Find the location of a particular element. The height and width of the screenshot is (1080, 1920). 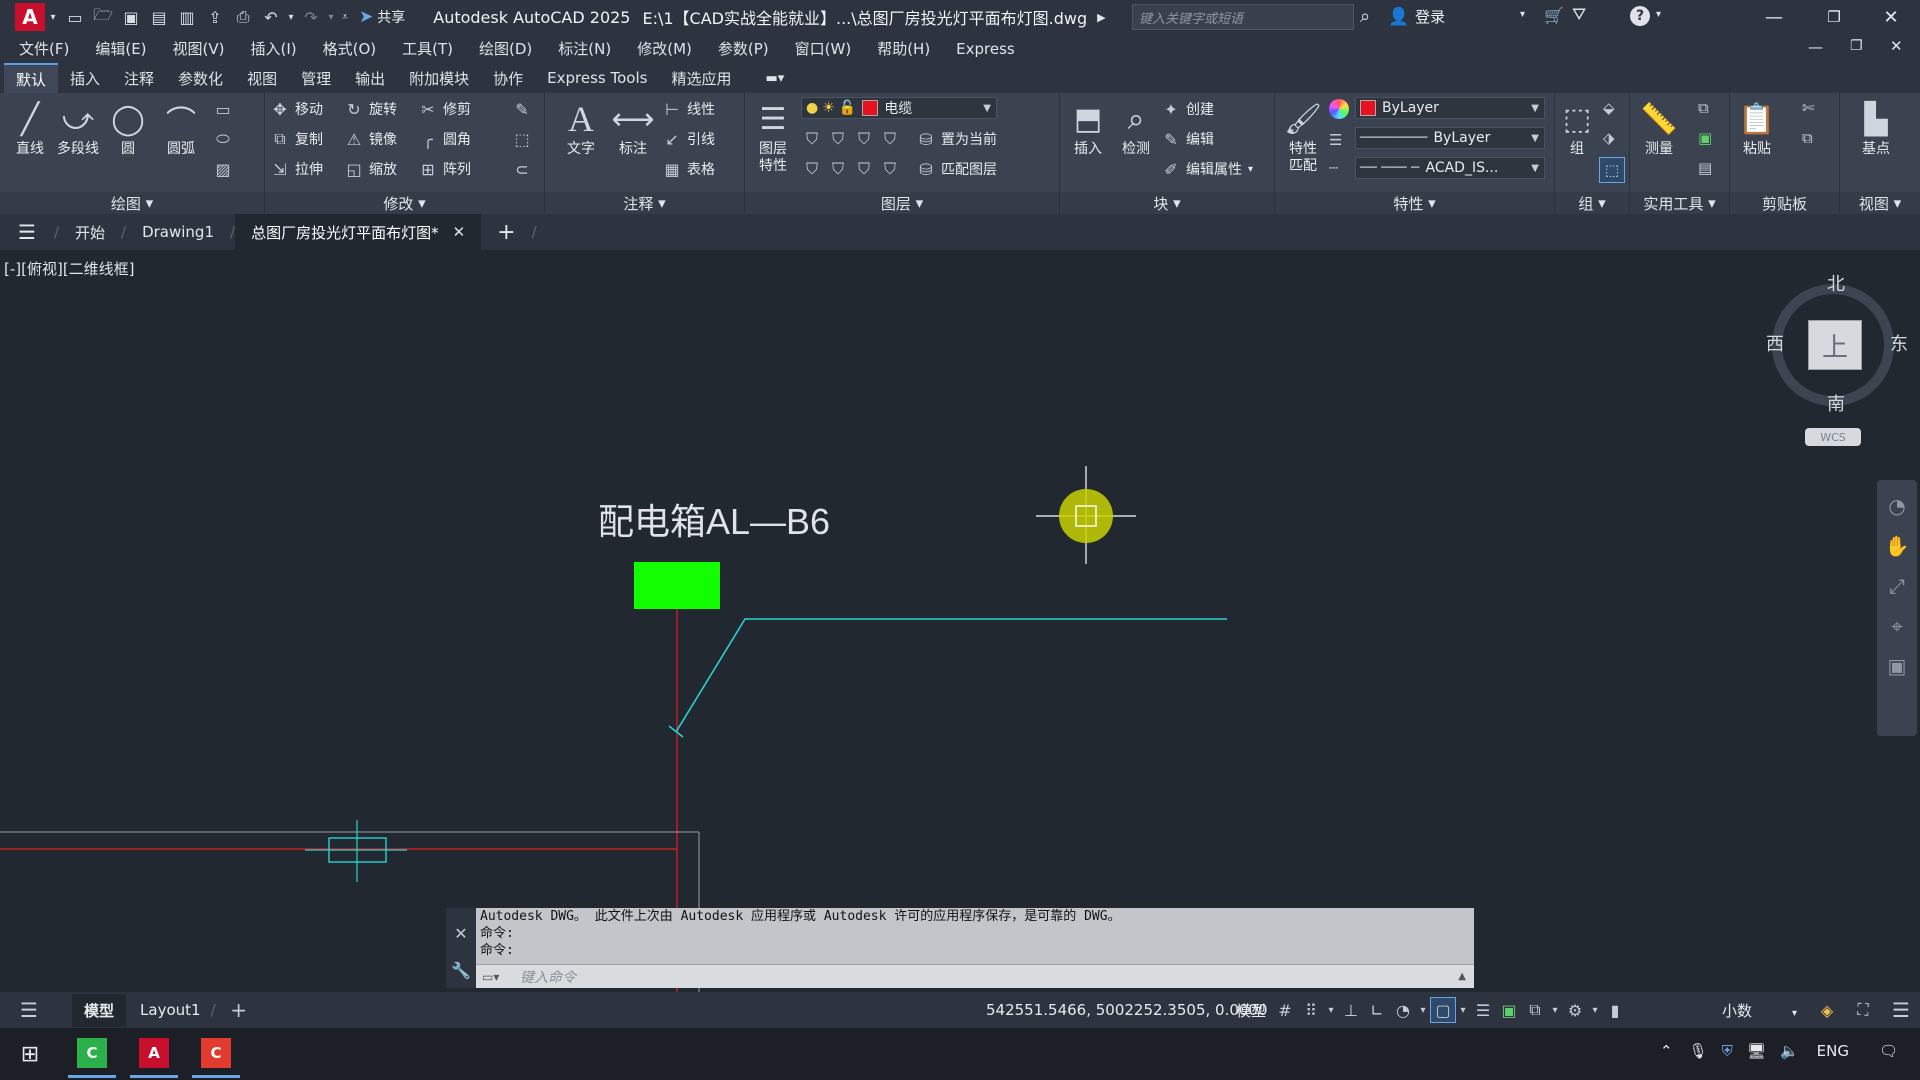

lineweight-icon: ☰ is located at coordinates (1335, 140).